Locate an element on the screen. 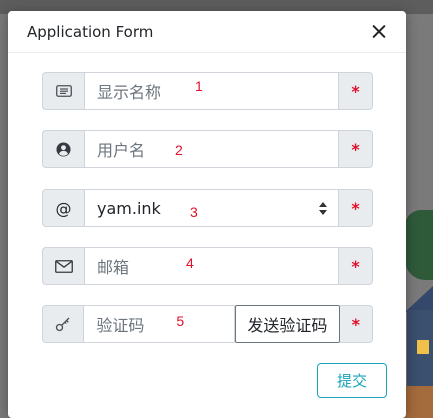 This screenshot has height=418, width=433. display-name-row: 显示名称 1 * is located at coordinates (207, 91).